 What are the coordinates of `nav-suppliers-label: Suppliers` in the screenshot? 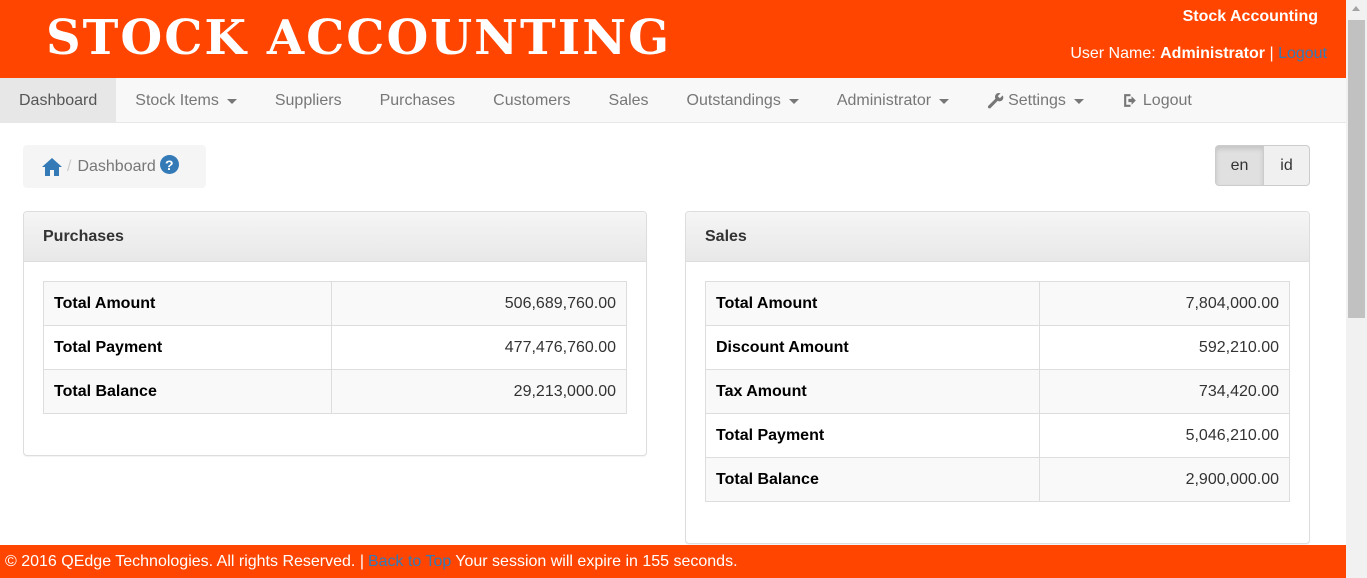 It's located at (308, 100).